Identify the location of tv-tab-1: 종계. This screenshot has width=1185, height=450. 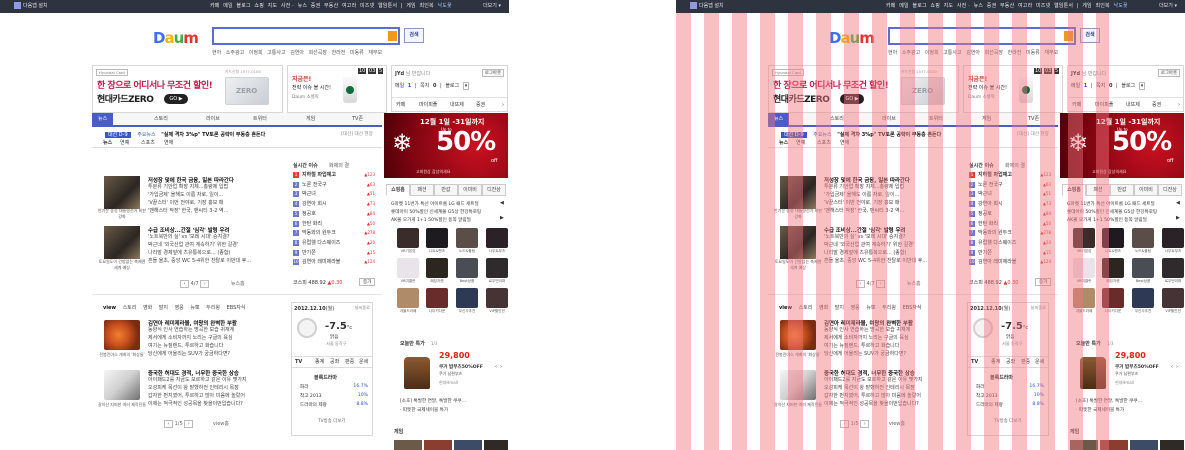
(995, 362).